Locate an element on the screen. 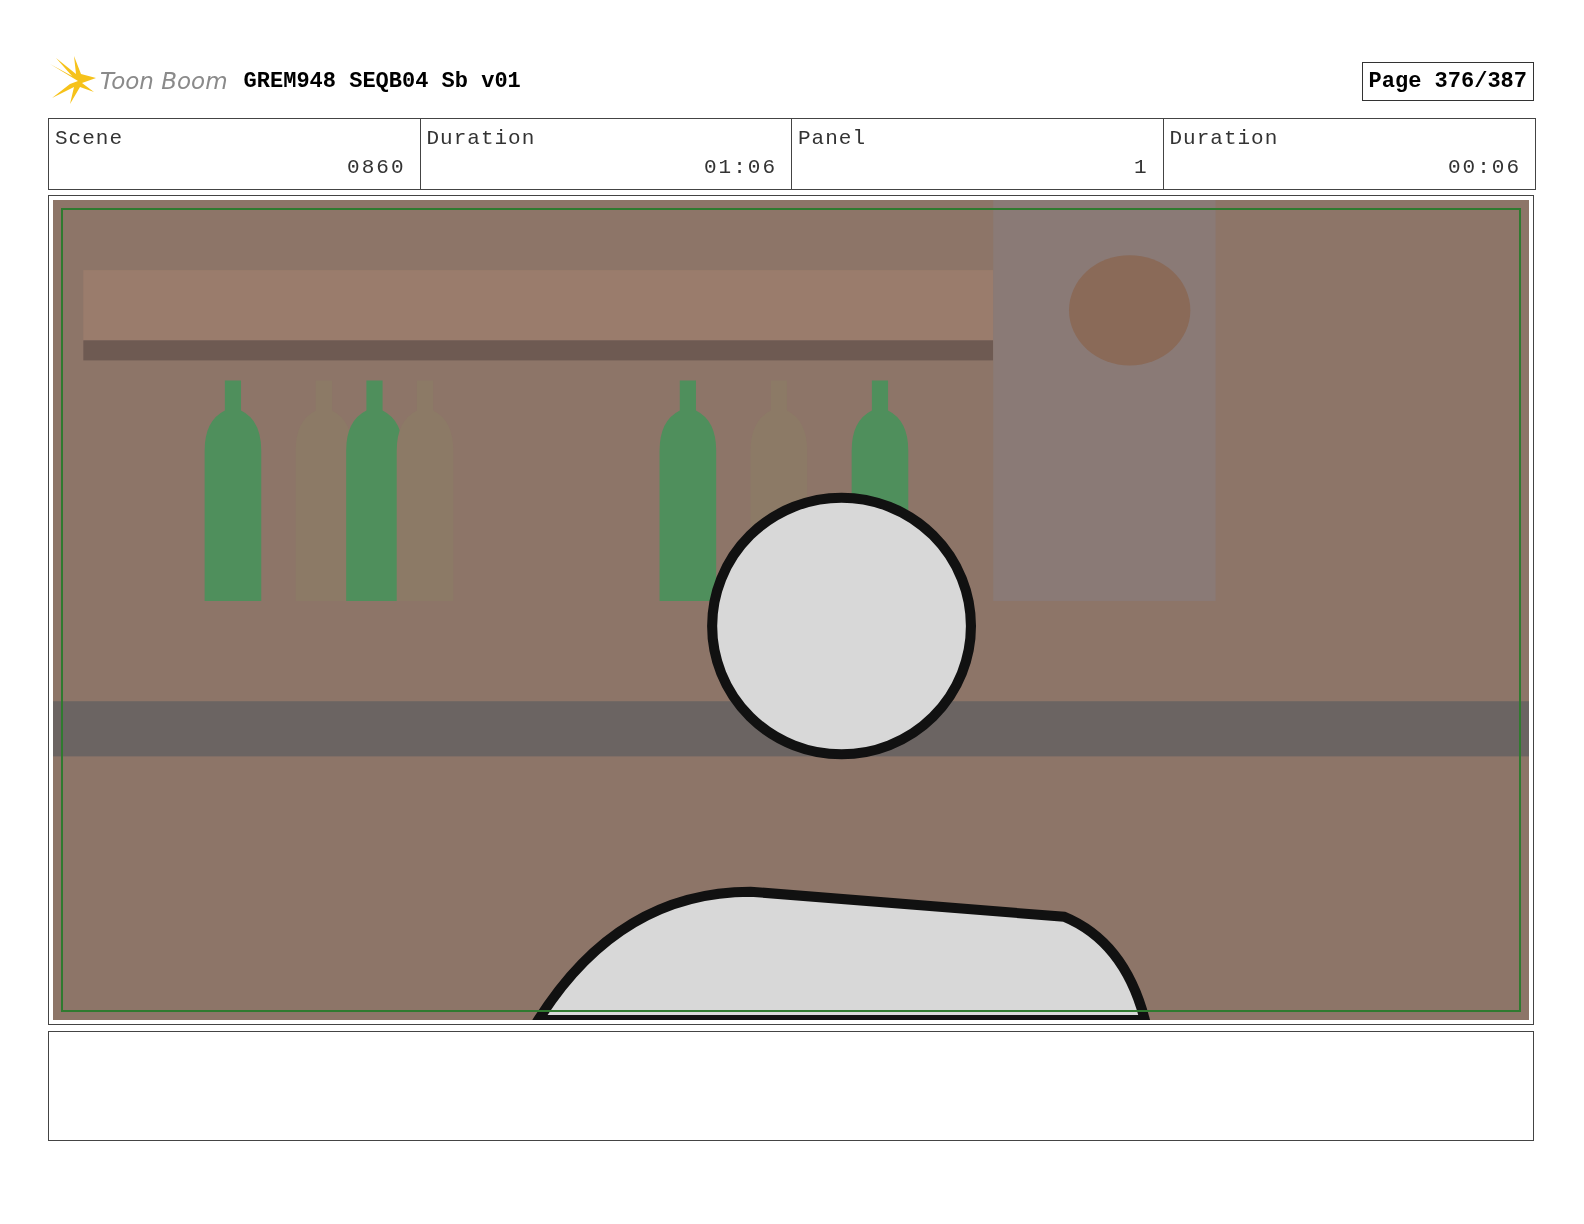  field-value: 0860 is located at coordinates (376, 167).